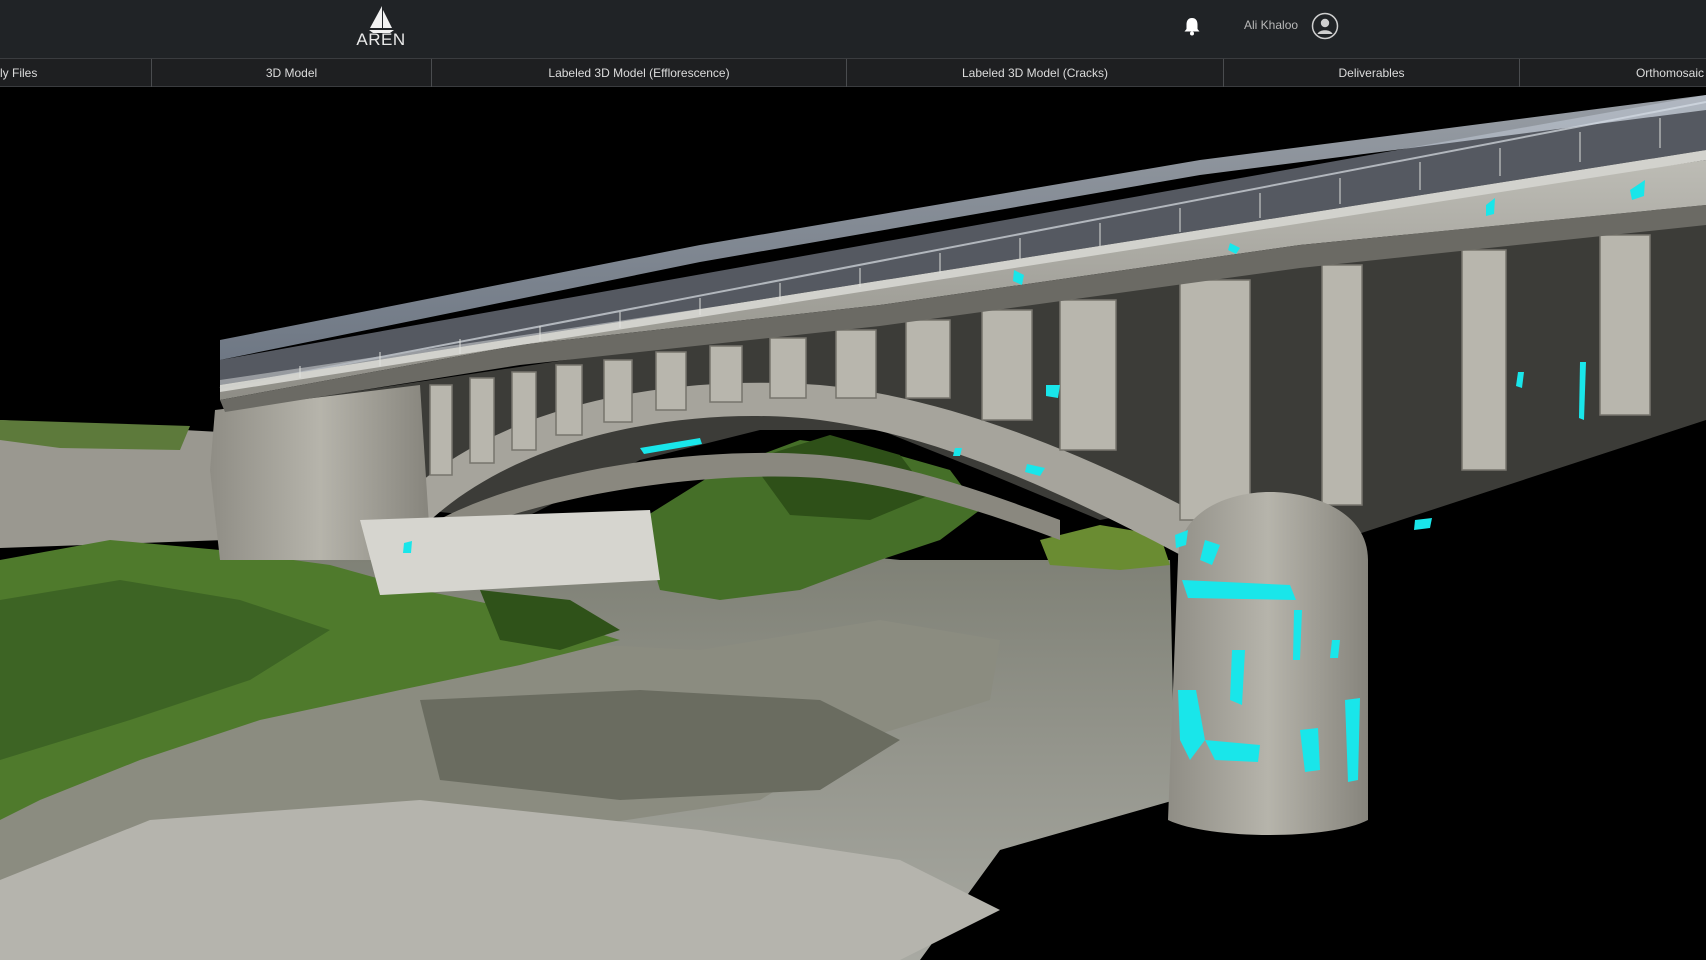 The height and width of the screenshot is (960, 1706). What do you see at coordinates (292, 73) in the screenshot?
I see `tab-3d-model: 3D Model` at bounding box center [292, 73].